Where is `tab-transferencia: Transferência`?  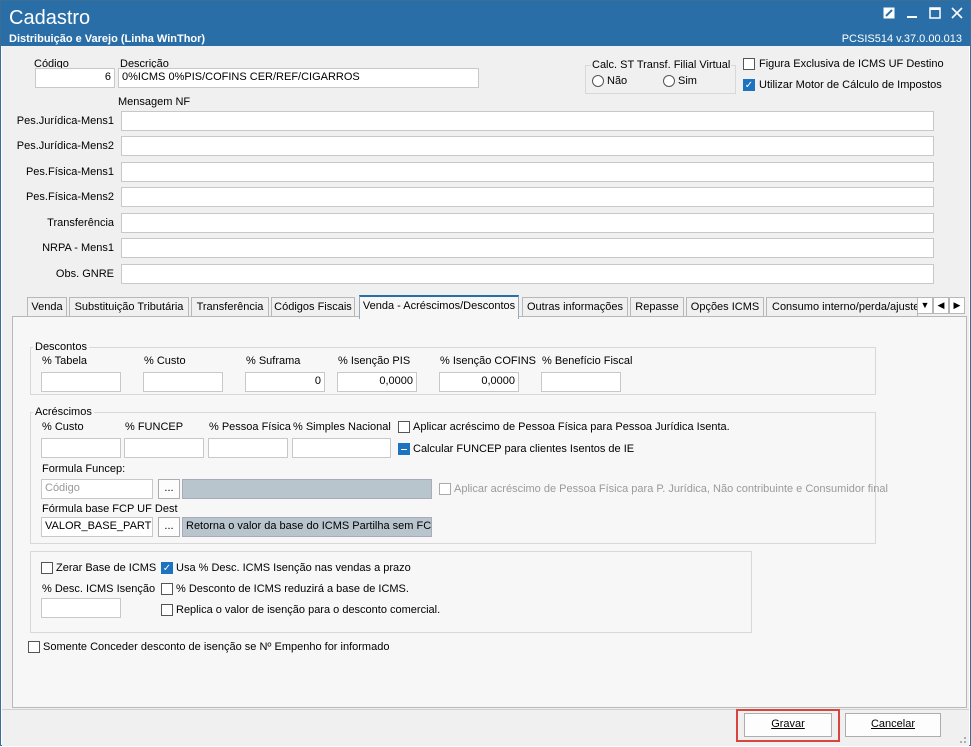
tab-transferencia: Transferência is located at coordinates (230, 307).